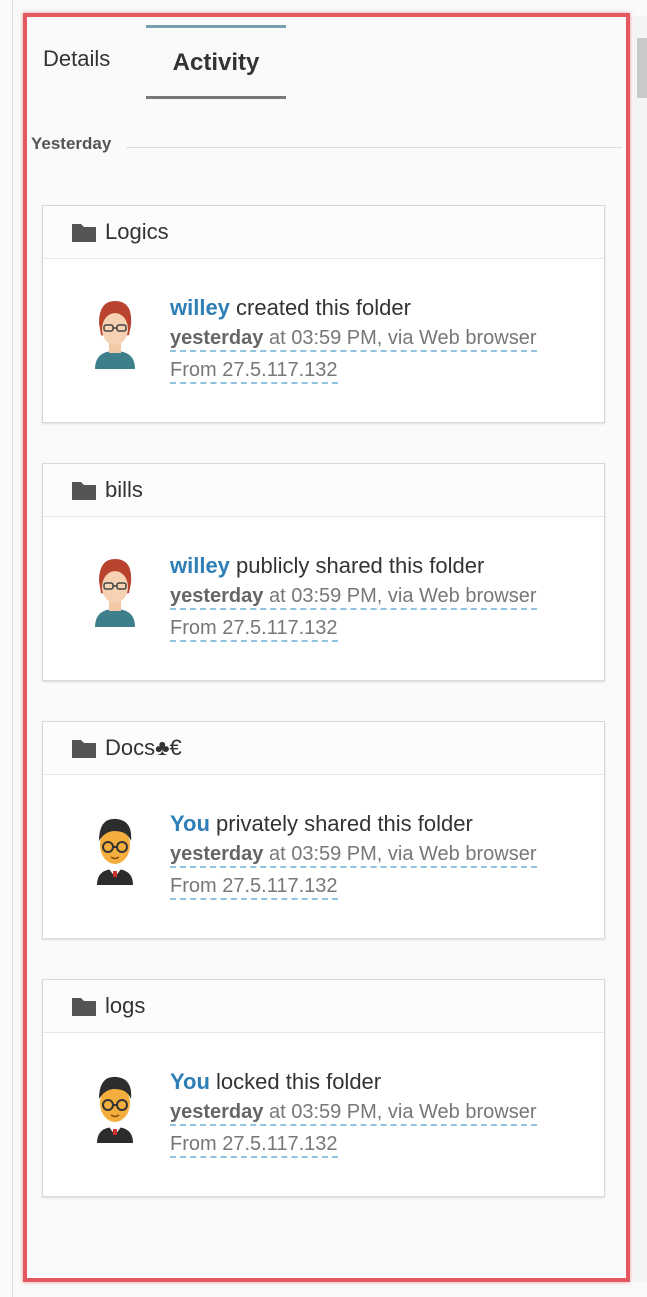 The height and width of the screenshot is (1297, 647). I want to click on card-header: logs, so click(323, 1006).